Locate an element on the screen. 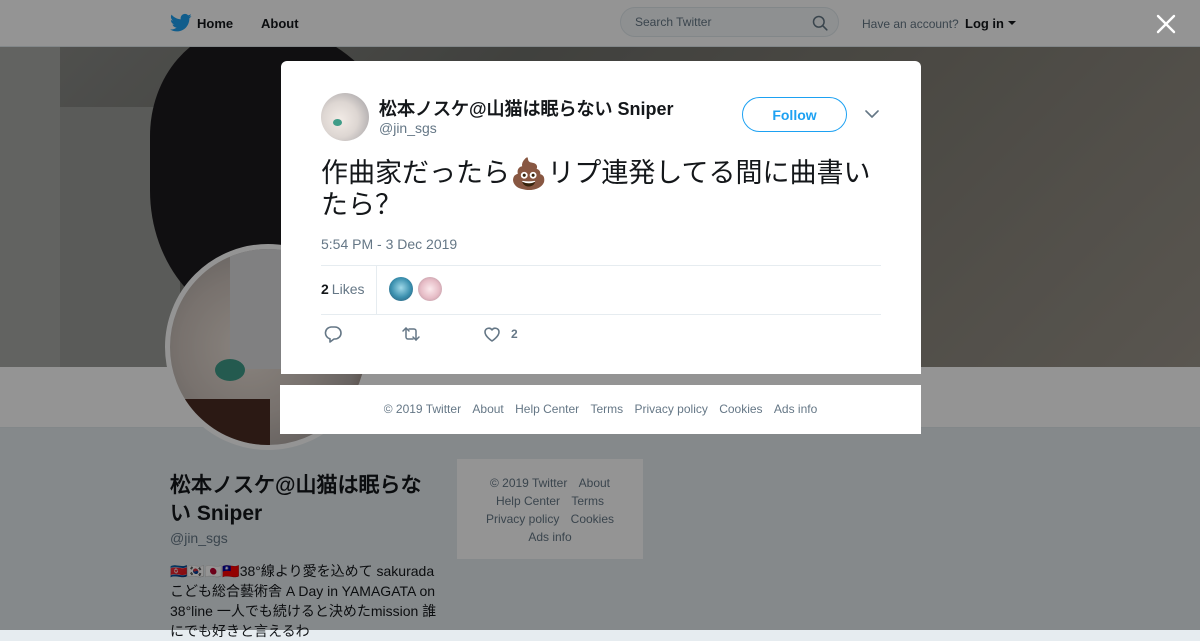 The height and width of the screenshot is (641, 1200). footer-help-link: Help Center is located at coordinates (547, 409).